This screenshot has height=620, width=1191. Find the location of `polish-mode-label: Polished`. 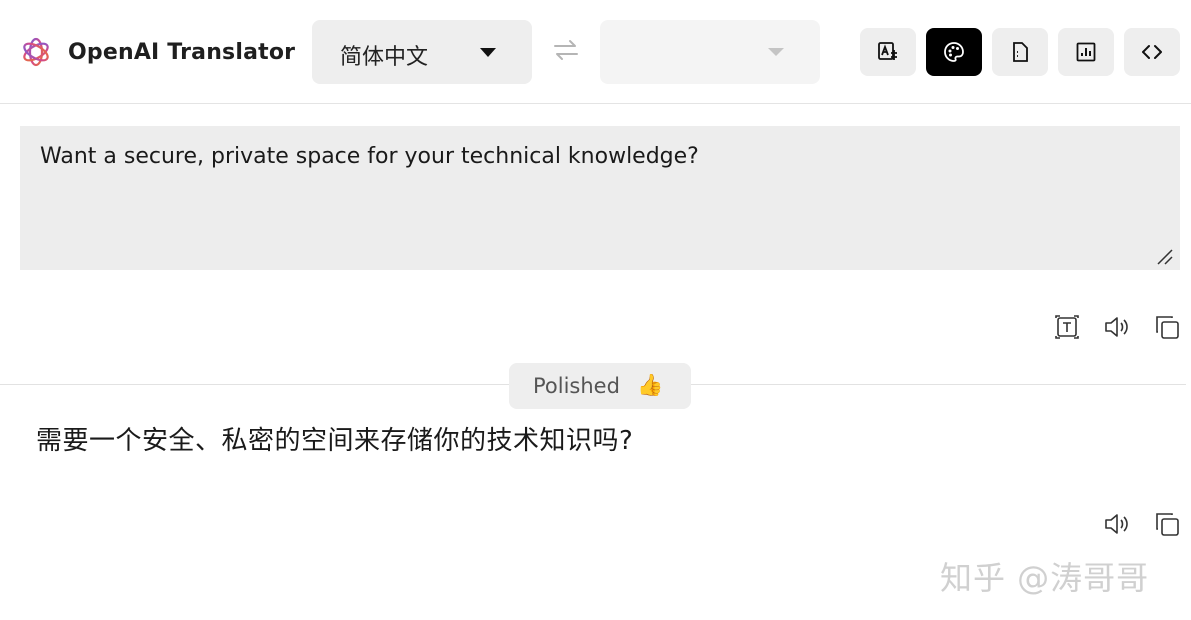

polish-mode-label: Polished is located at coordinates (576, 386).